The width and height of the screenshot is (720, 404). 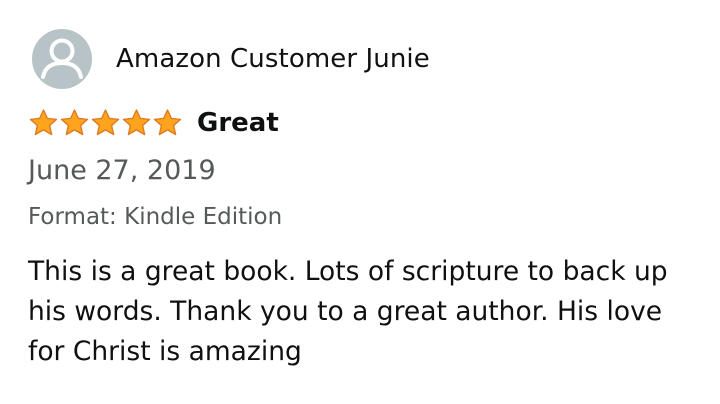 What do you see at coordinates (155, 217) in the screenshot?
I see `review-format: Format: Kindle Edition` at bounding box center [155, 217].